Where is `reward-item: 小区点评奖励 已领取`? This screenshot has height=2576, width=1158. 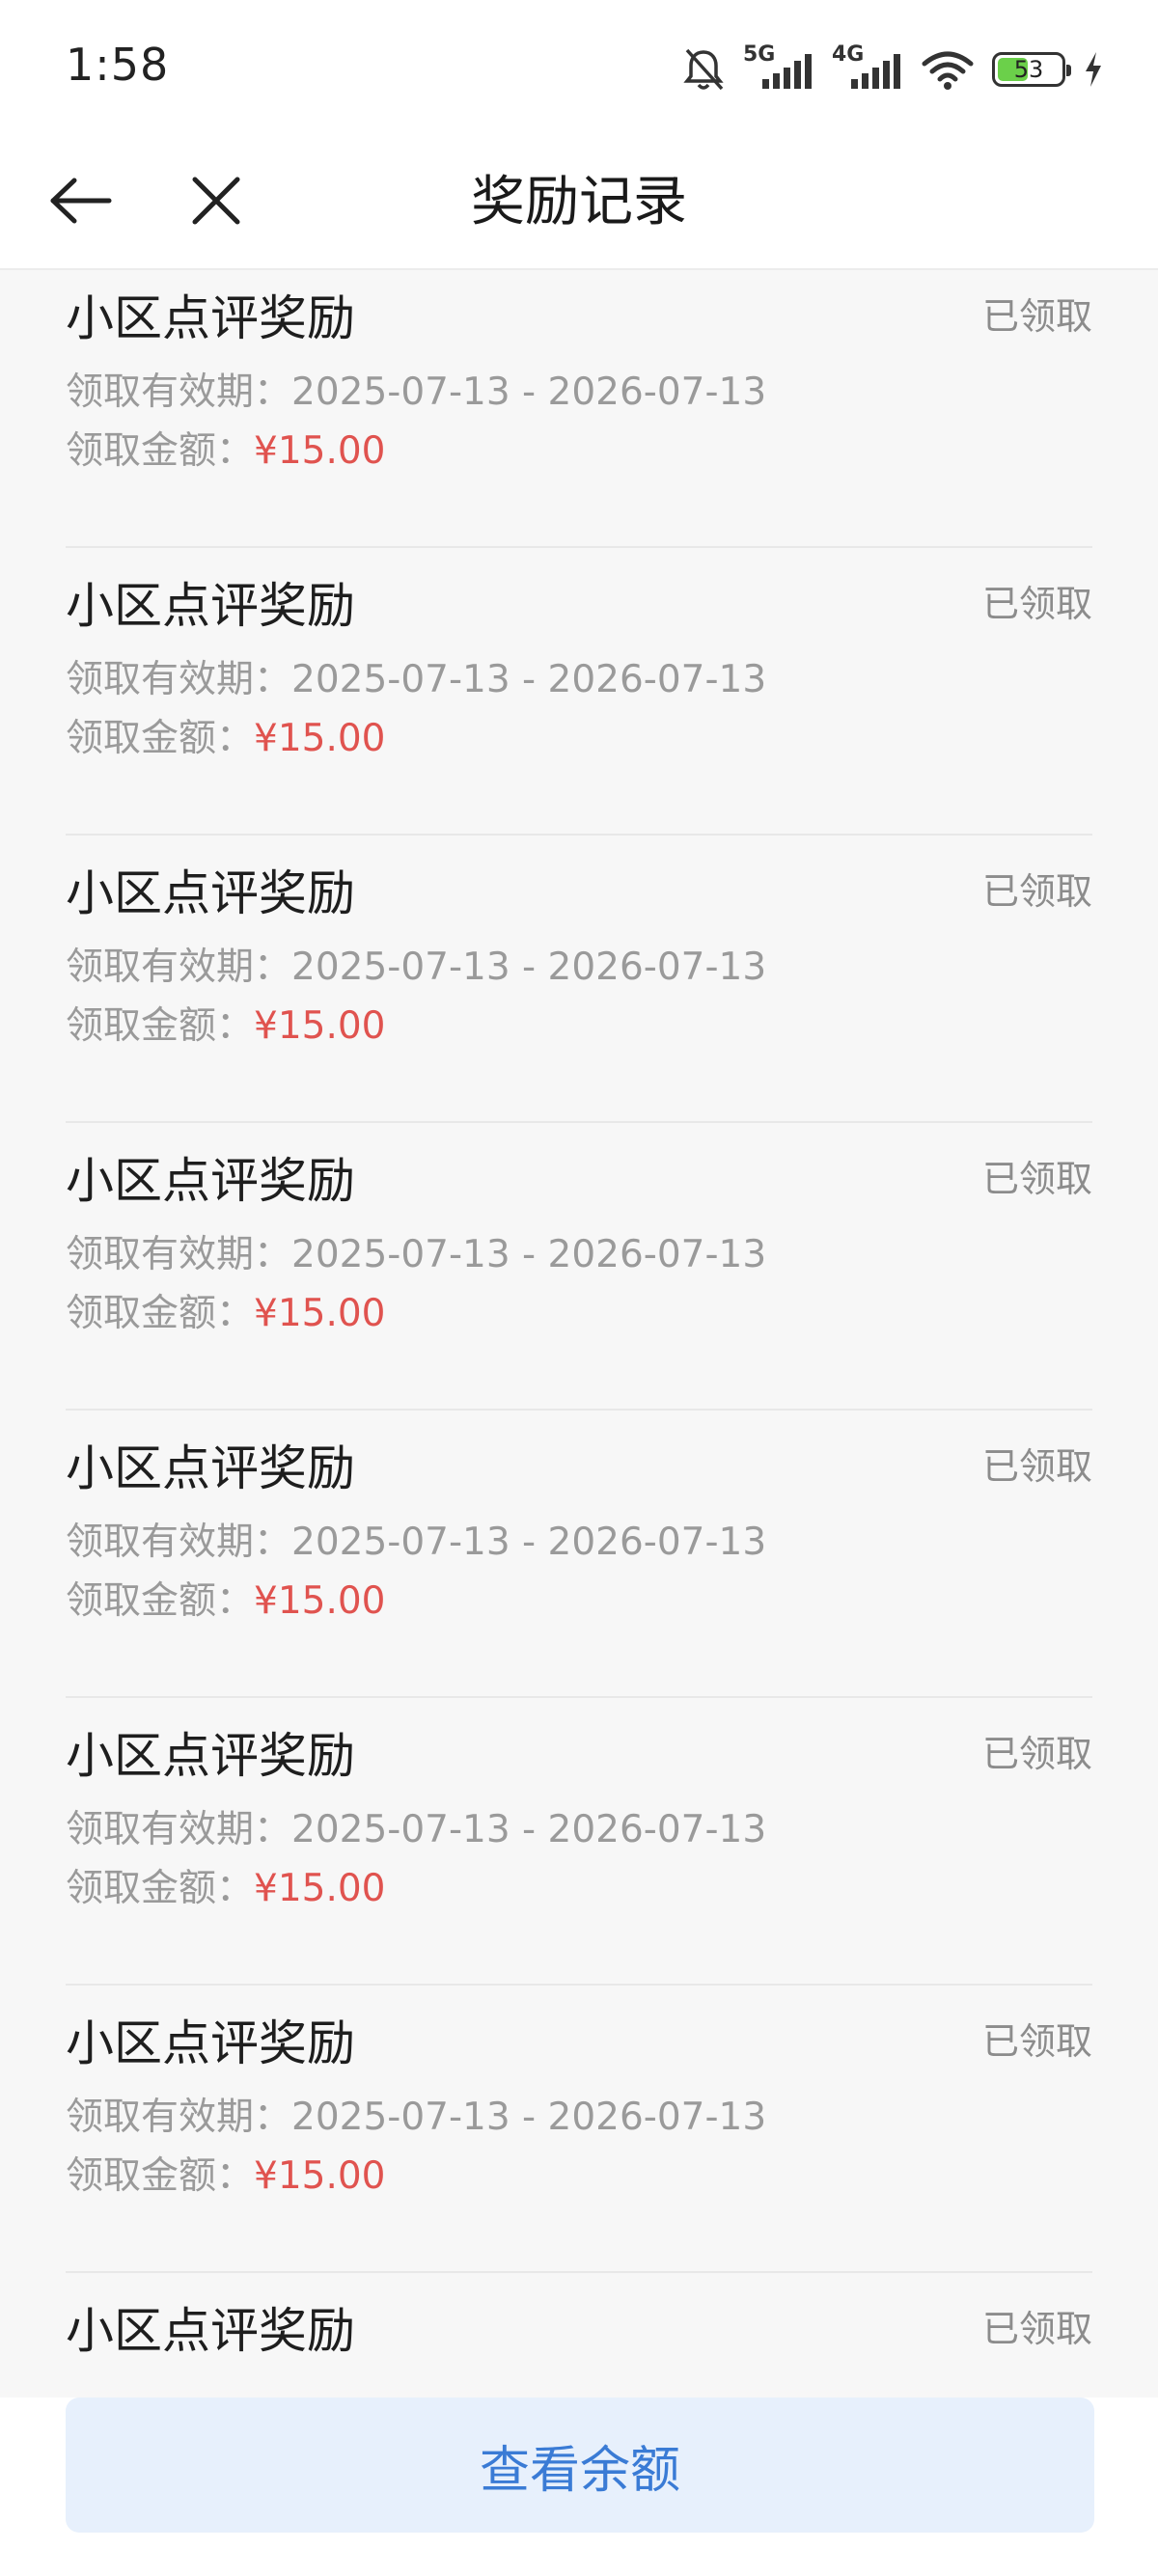
reward-item: 小区点评奖励 已领取 is located at coordinates (579, 2336).